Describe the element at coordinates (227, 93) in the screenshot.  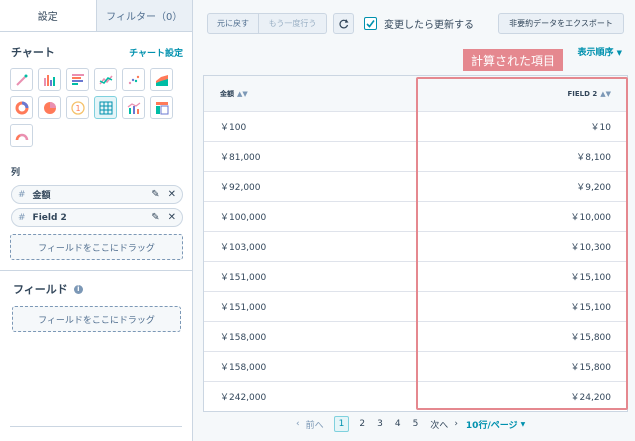
I see `header-label: 金額` at that location.